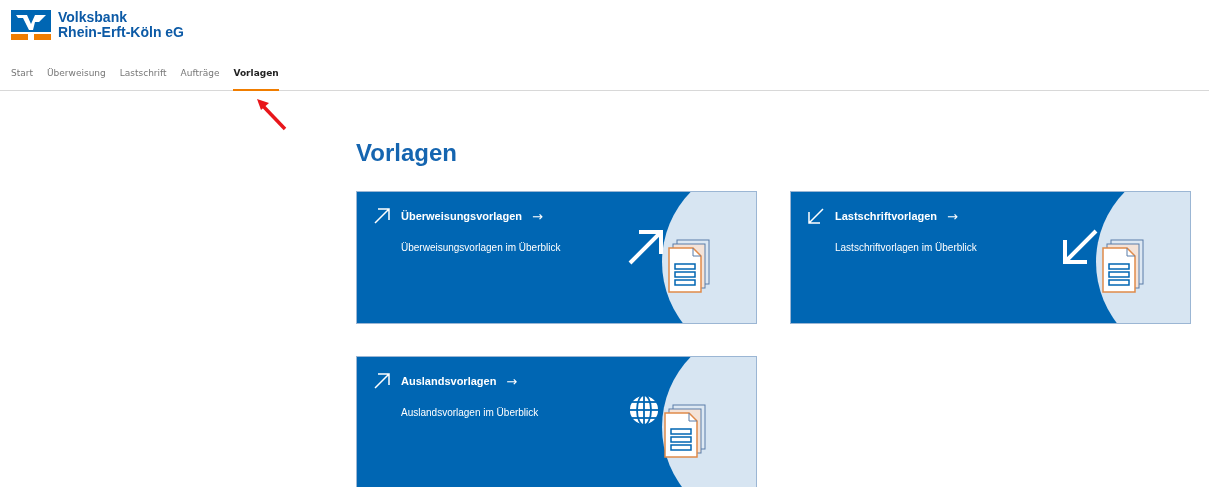 Image resolution: width=1209 pixels, height=491 pixels. I want to click on card-title: Überweisungsvorlagen, so click(462, 216).